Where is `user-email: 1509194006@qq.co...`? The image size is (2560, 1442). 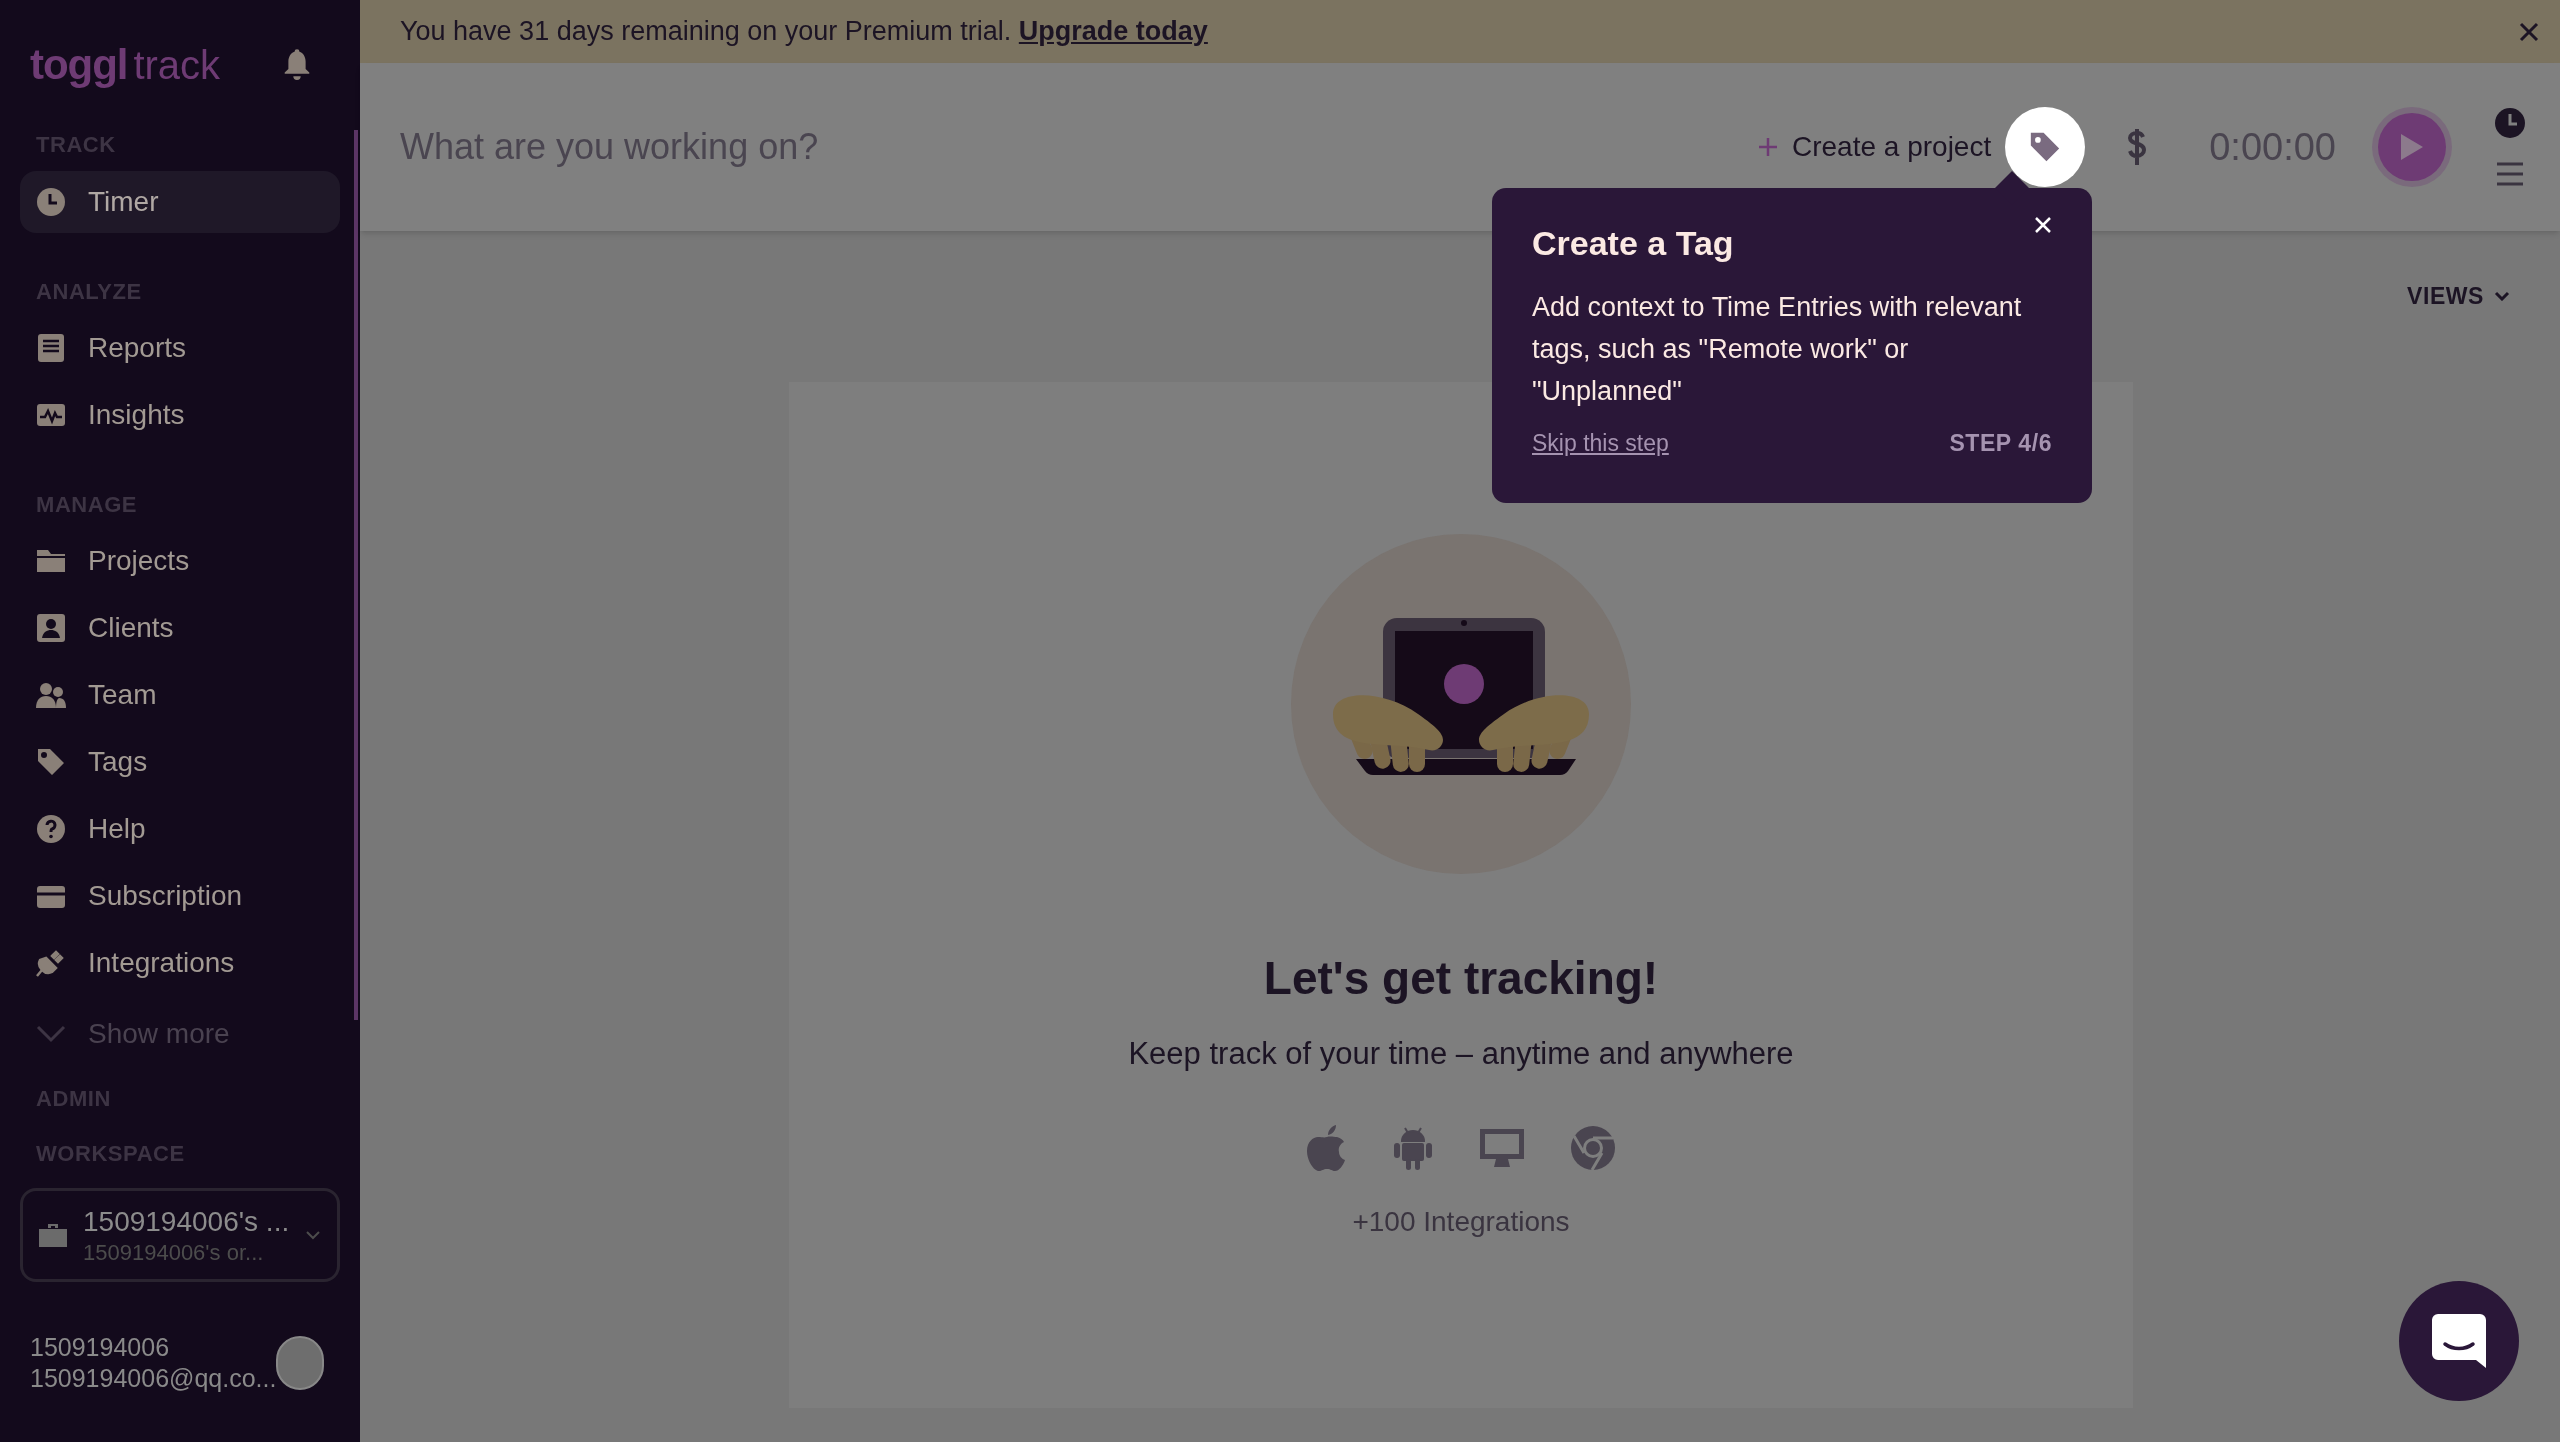 user-email: 1509194006@qq.co... is located at coordinates (153, 1379).